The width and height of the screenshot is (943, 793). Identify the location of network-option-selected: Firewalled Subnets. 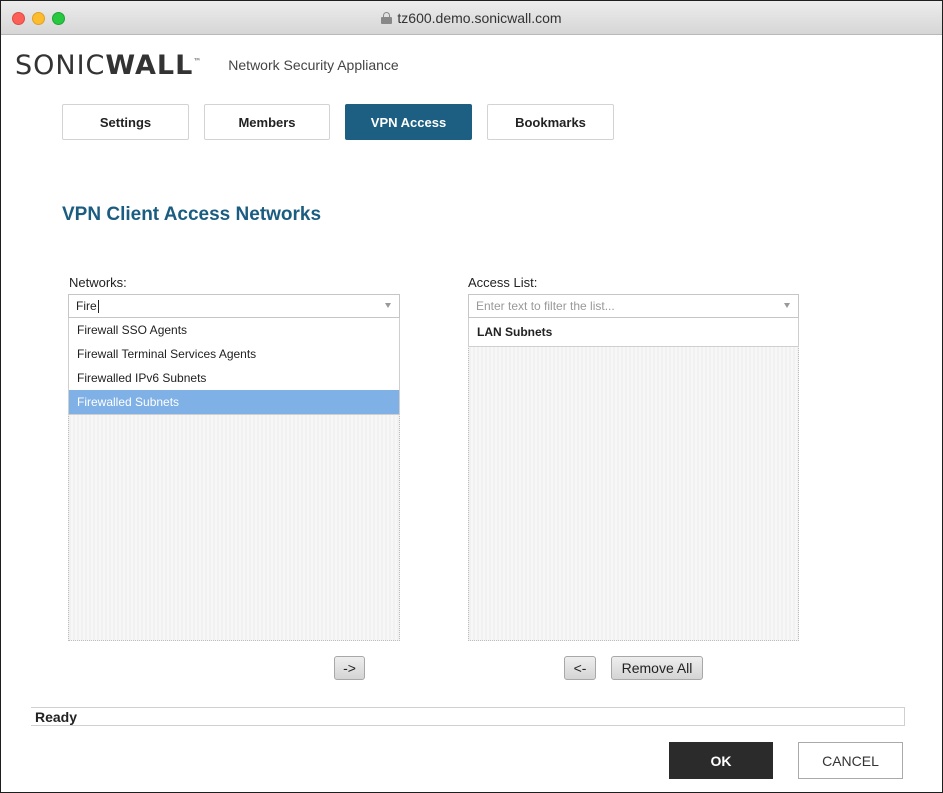
(234, 402).